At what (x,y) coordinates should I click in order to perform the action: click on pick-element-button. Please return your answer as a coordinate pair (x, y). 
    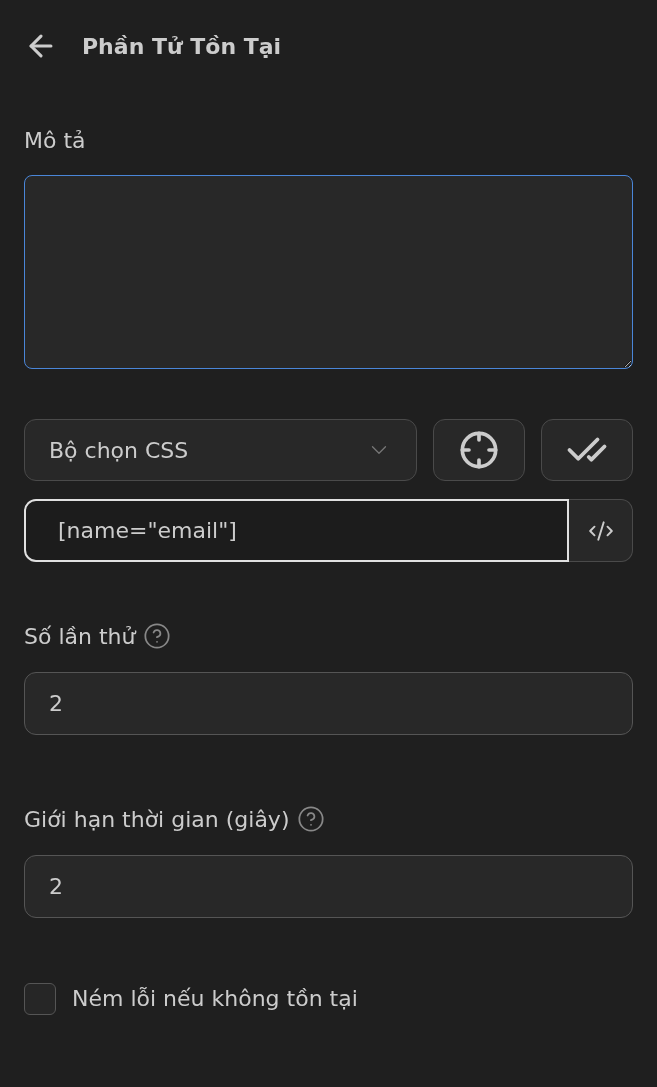
    Looking at the image, I should click on (479, 450).